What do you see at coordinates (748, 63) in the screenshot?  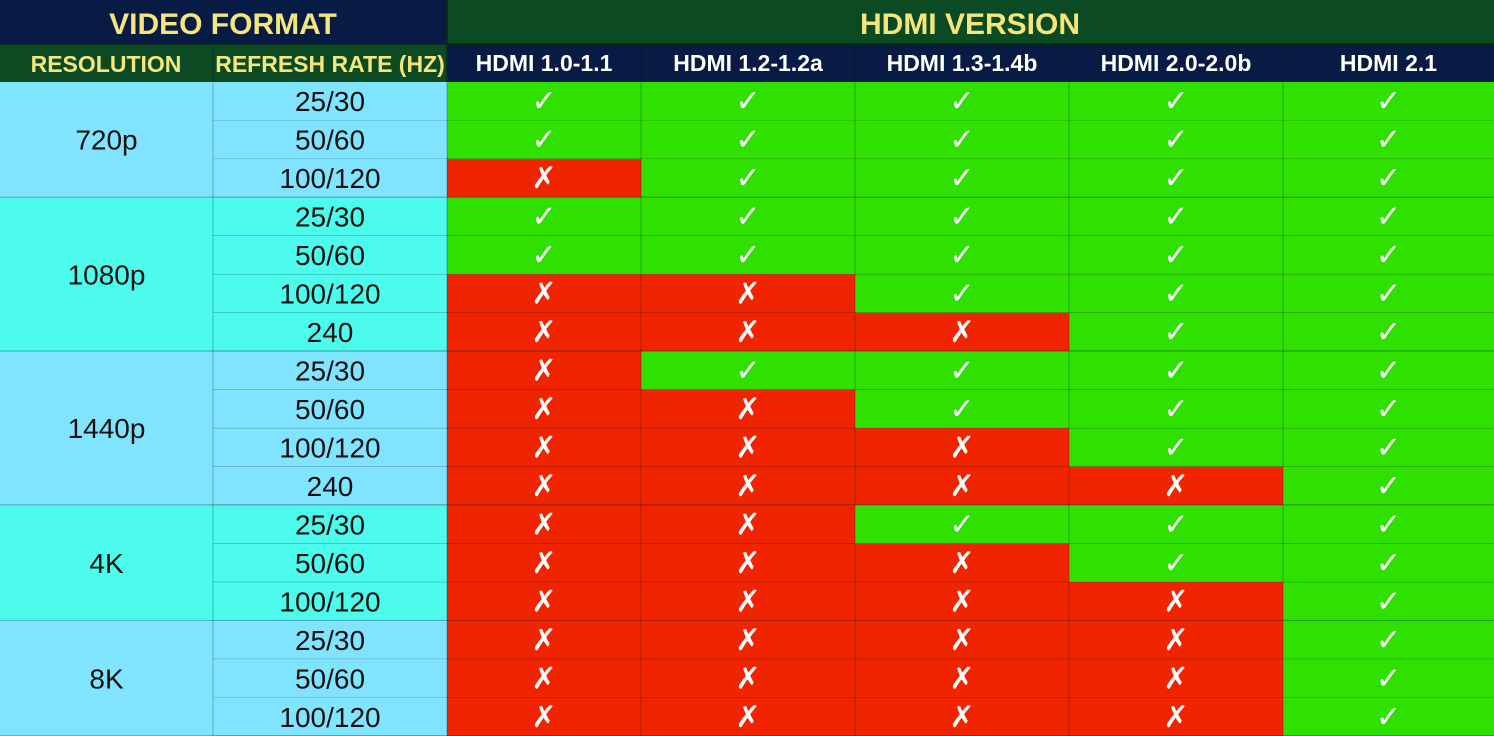 I see `version-header: HDMI 1.2-1.2a` at bounding box center [748, 63].